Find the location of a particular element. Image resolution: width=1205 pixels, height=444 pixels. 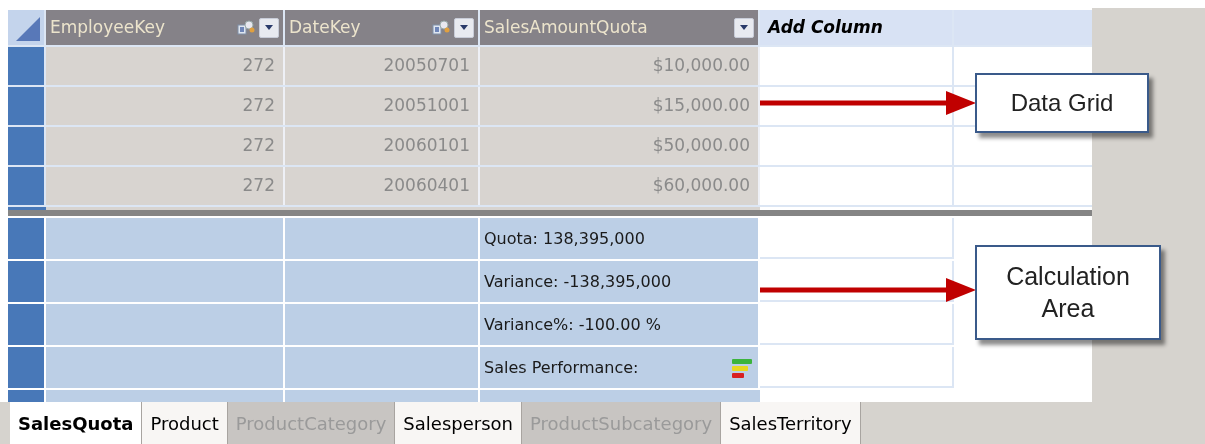

measure-text: Quota: 138,395,000 is located at coordinates (565, 238).